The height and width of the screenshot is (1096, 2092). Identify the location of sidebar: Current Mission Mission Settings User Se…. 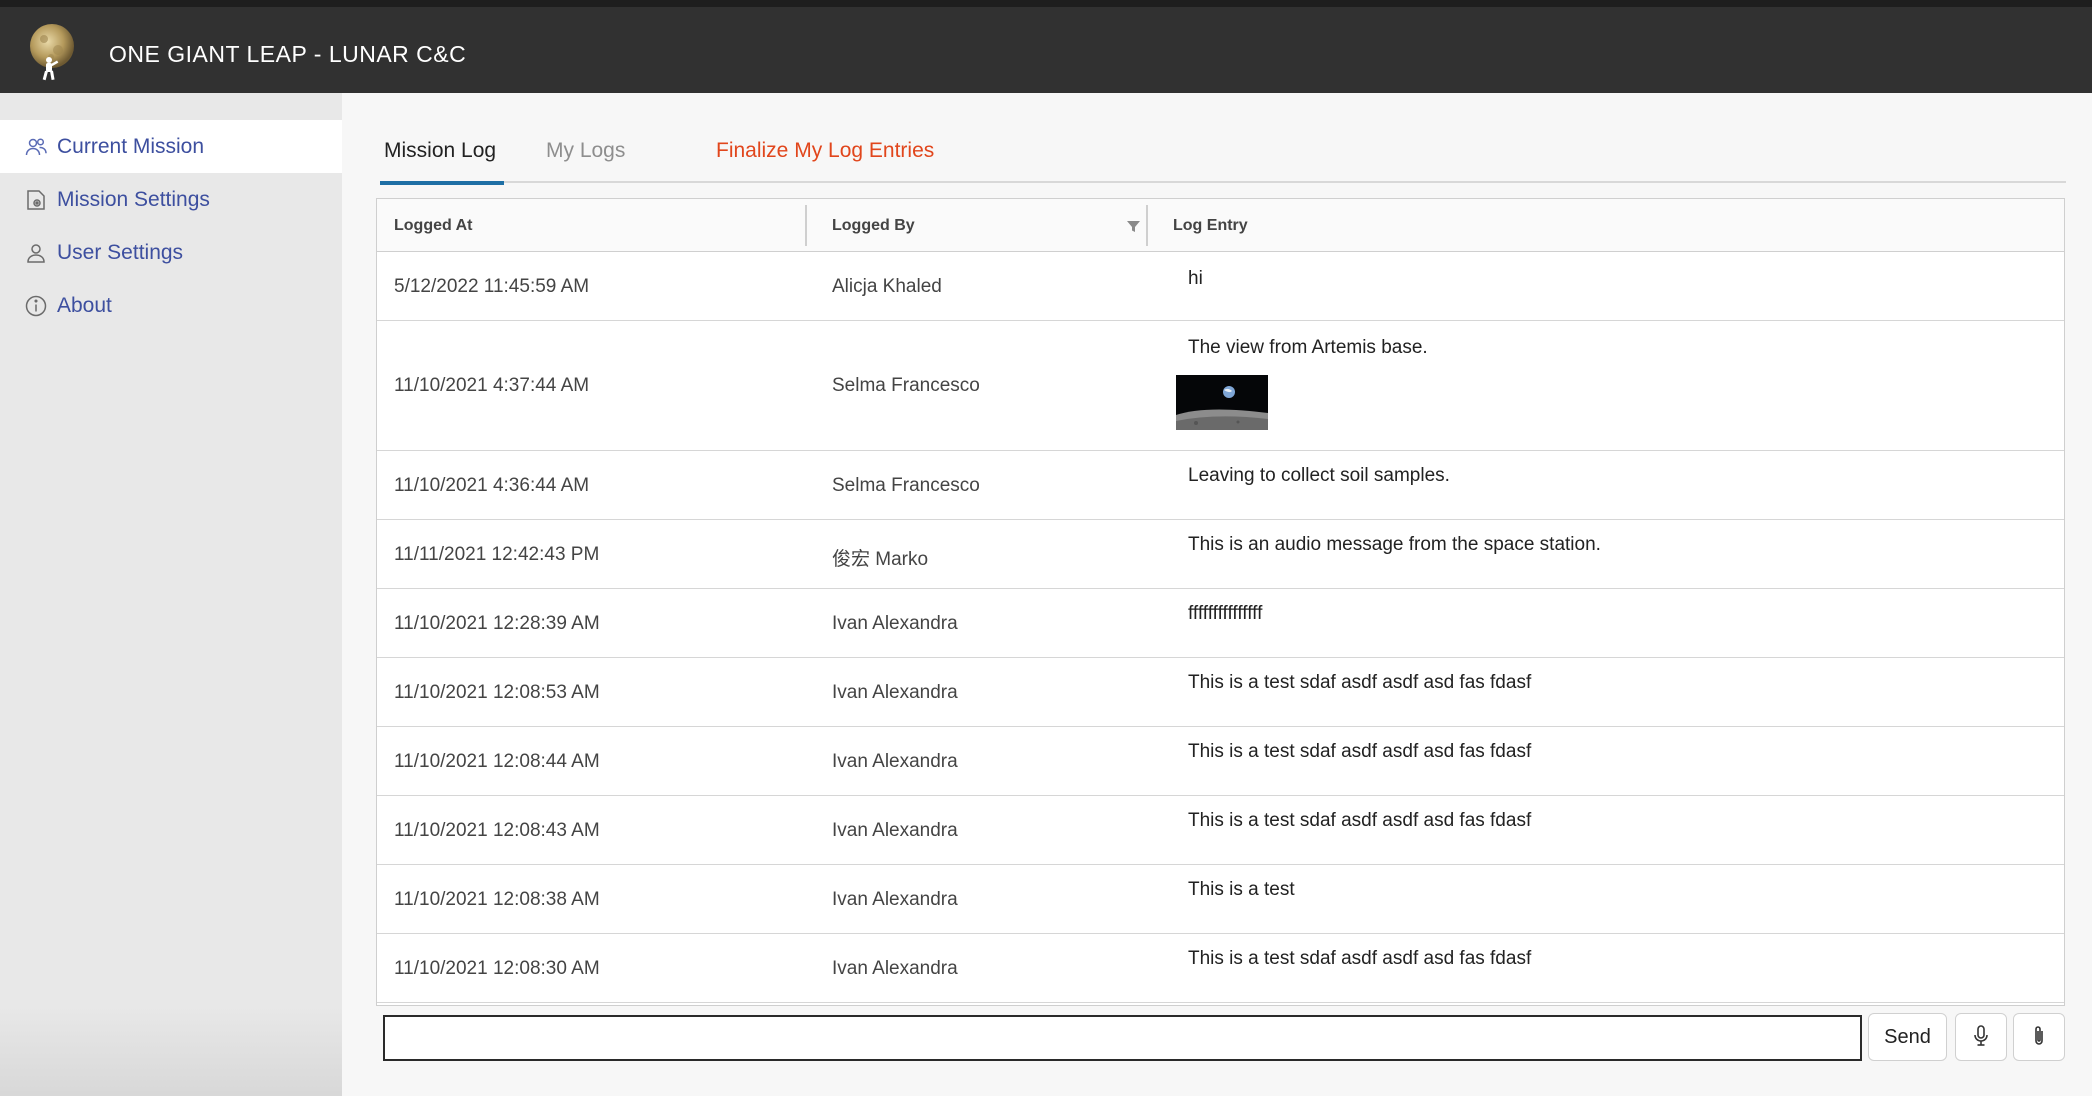
(171, 594).